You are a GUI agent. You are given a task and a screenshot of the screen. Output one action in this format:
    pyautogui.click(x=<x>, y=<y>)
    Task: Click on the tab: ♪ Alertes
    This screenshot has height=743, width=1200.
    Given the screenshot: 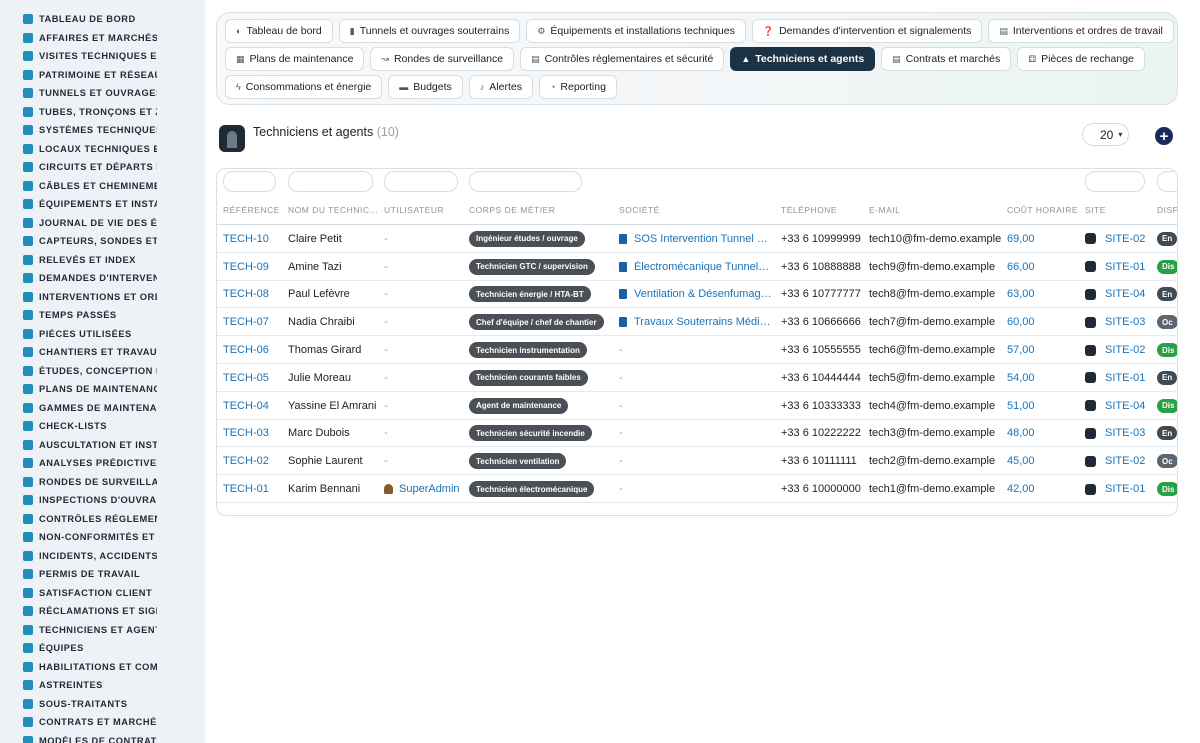 What is the action you would take?
    pyautogui.click(x=500, y=87)
    